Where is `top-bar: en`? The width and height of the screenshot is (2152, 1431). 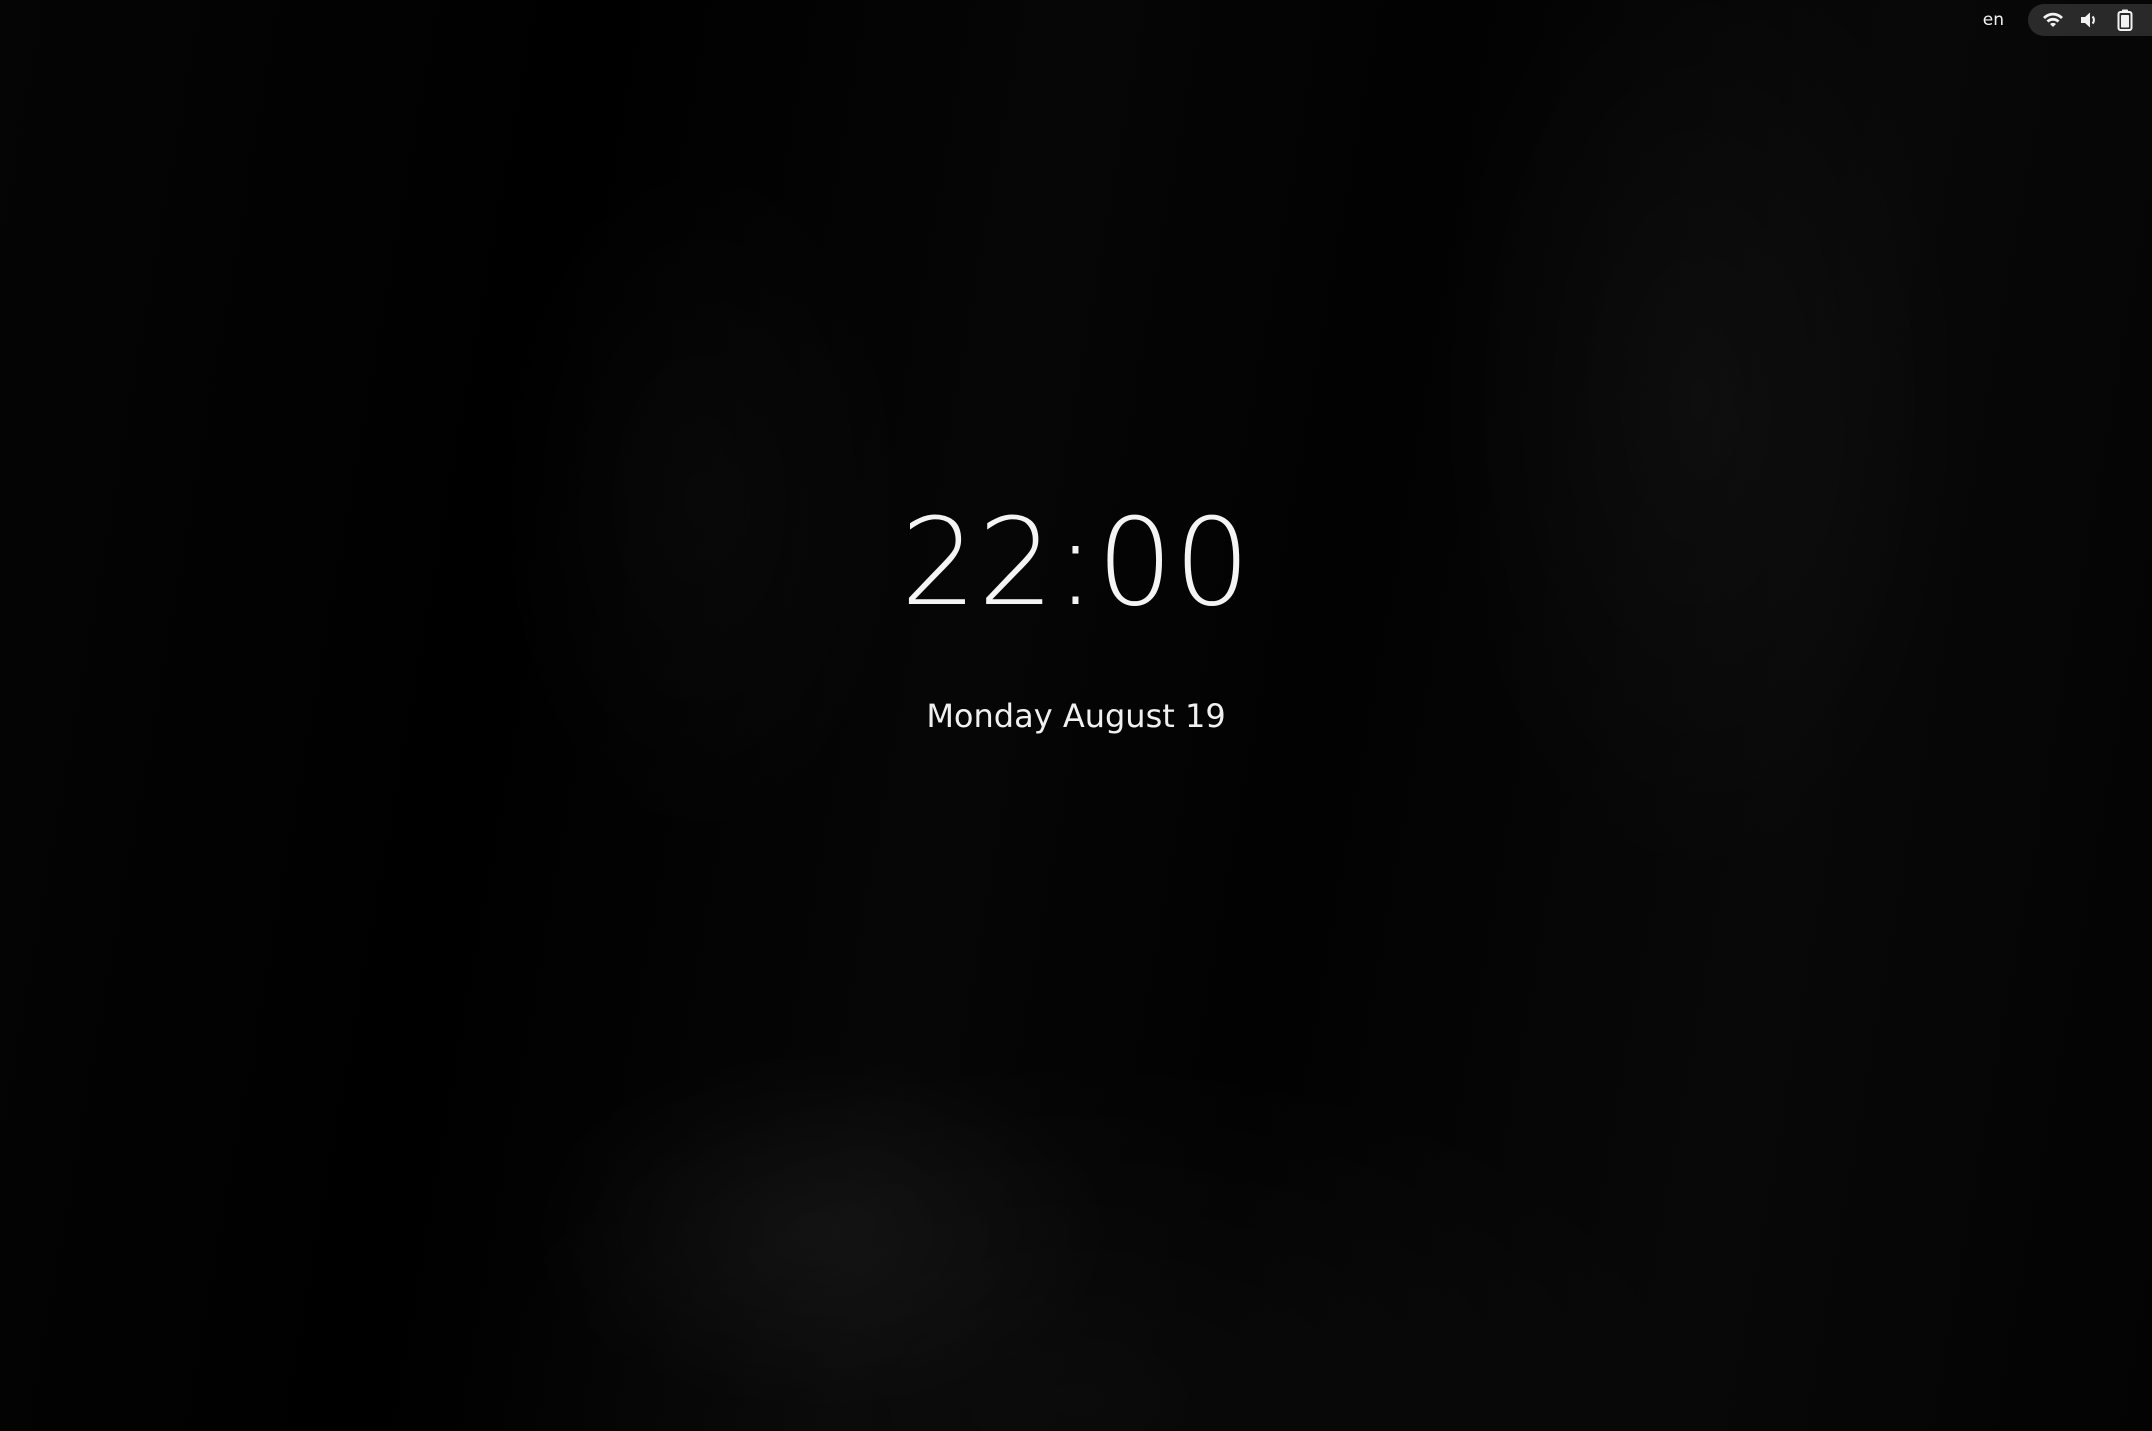 top-bar: en is located at coordinates (2067, 20).